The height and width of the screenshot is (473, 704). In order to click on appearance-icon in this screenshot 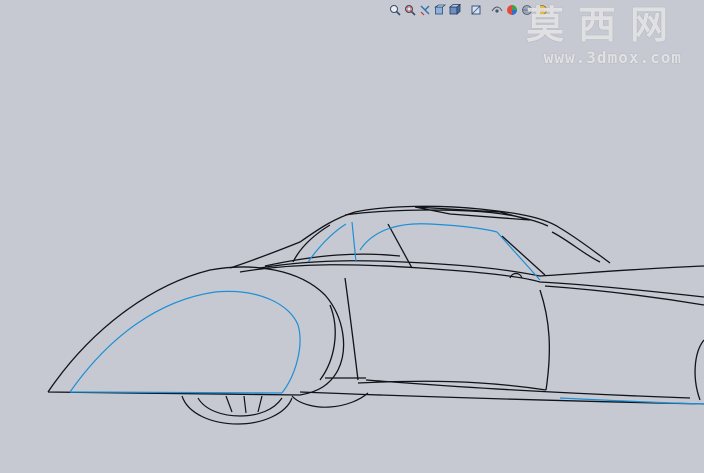, I will do `click(511, 10)`.